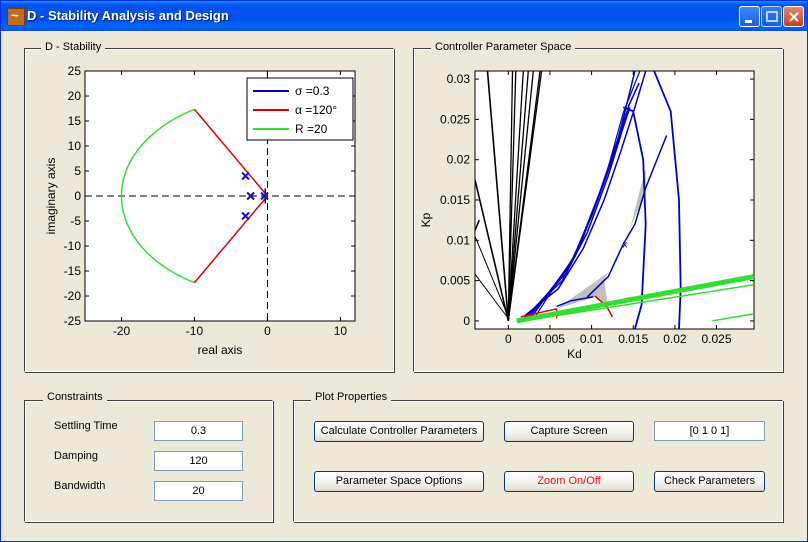  I want to click on y-tick-label: 10, so click(75, 146).